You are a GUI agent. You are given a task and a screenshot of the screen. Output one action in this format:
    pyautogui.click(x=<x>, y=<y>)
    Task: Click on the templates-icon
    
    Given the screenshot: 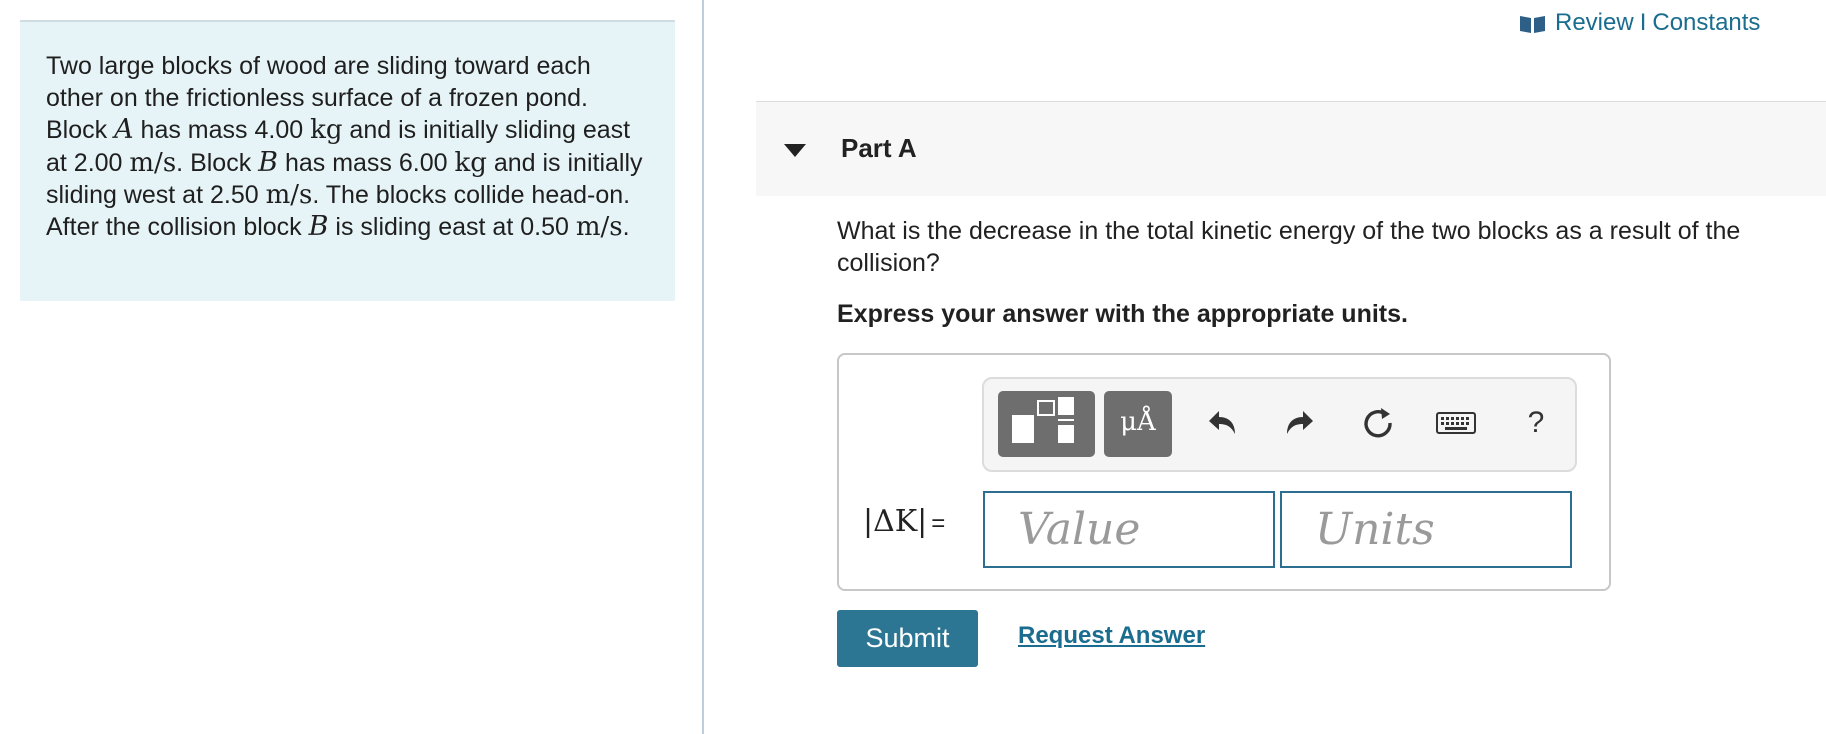 What is the action you would take?
    pyautogui.click(x=1043, y=420)
    